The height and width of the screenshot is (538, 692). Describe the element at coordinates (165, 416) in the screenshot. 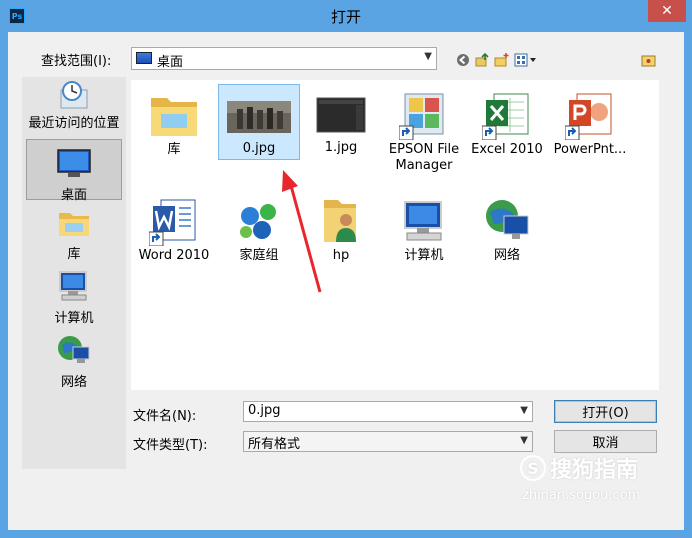

I see `filename-label: 文件名(N):` at that location.